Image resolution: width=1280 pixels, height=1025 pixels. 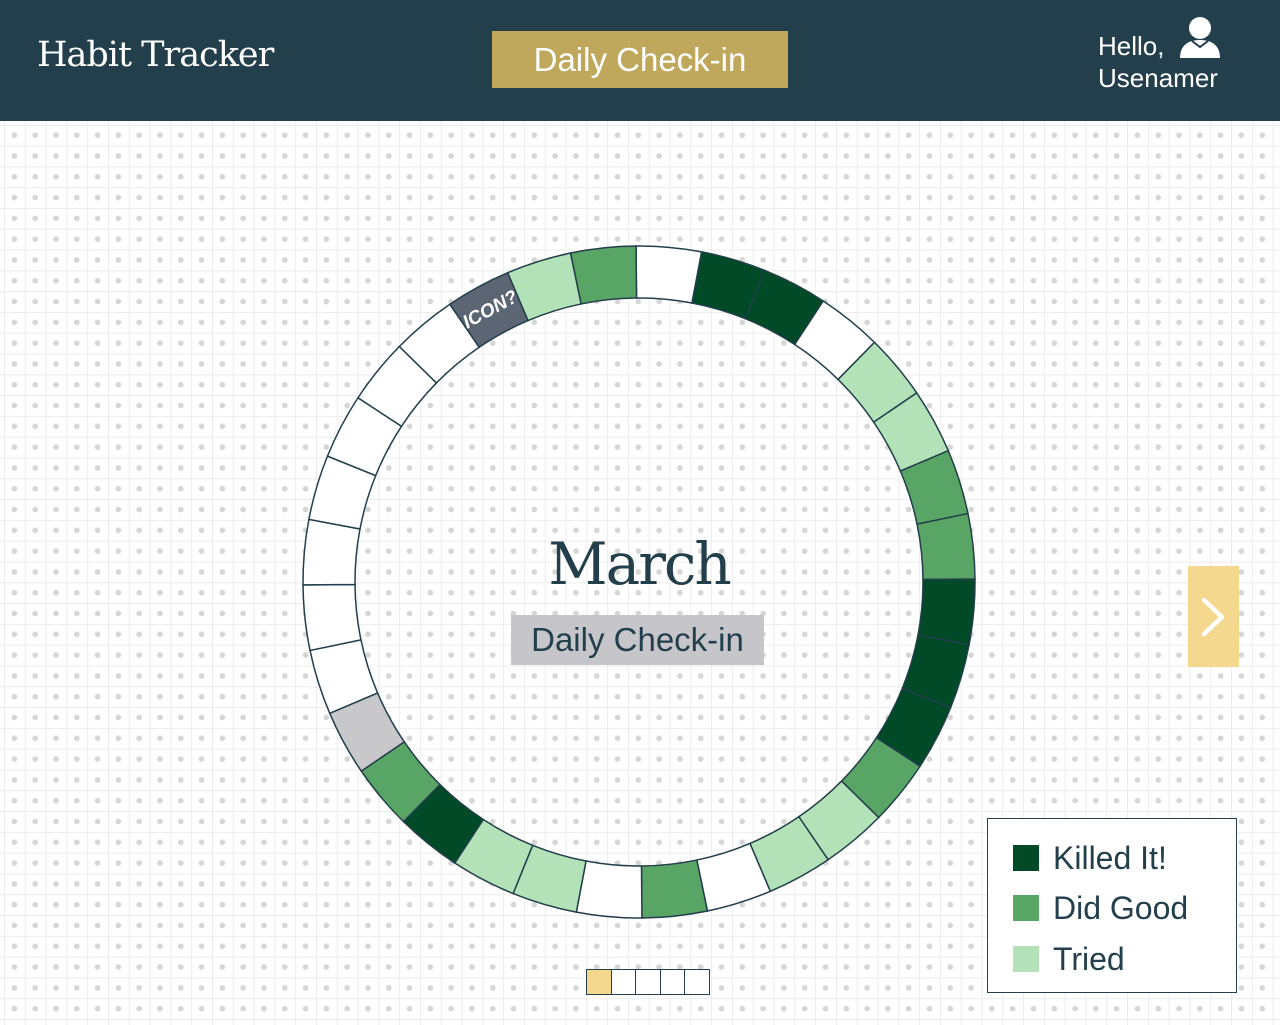 I want to click on habit-label: Daily Check-in, so click(x=637, y=640).